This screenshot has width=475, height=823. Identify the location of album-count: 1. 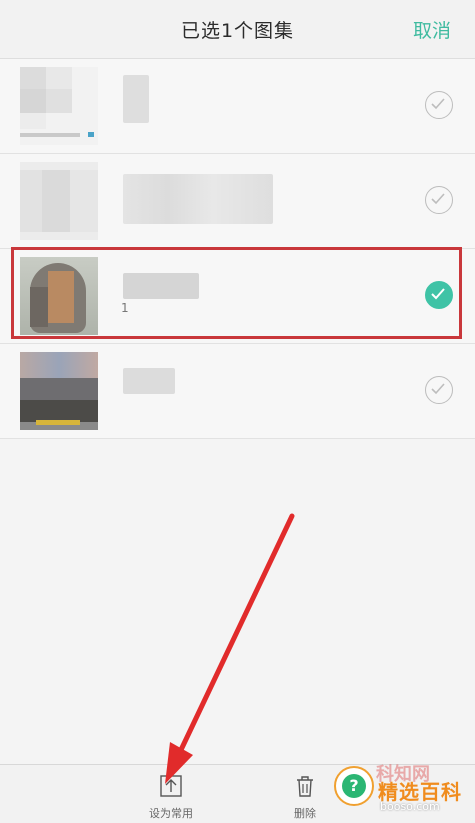
(125, 308).